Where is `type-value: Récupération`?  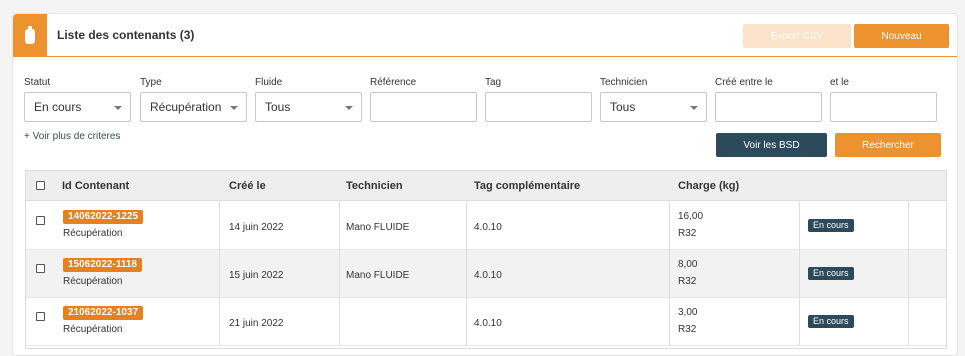 type-value: Récupération is located at coordinates (186, 107).